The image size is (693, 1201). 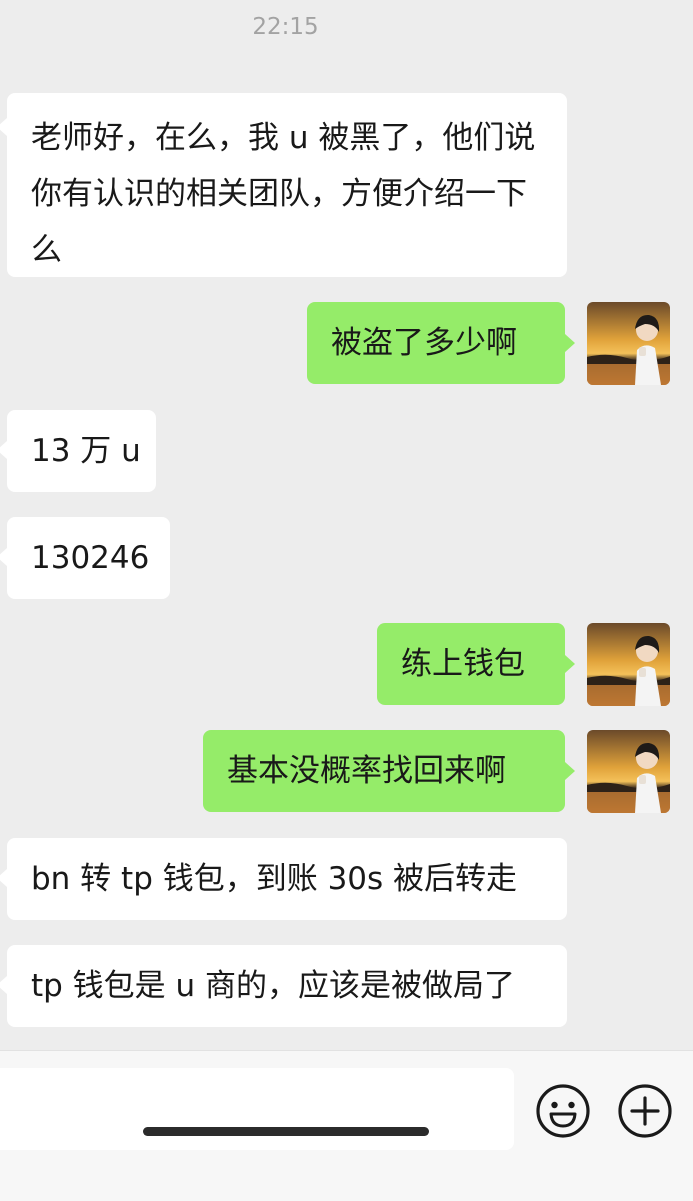 What do you see at coordinates (287, 879) in the screenshot?
I see `message-bubble-incoming: bn 转 tp 钱包，到账 30s 被后转走` at bounding box center [287, 879].